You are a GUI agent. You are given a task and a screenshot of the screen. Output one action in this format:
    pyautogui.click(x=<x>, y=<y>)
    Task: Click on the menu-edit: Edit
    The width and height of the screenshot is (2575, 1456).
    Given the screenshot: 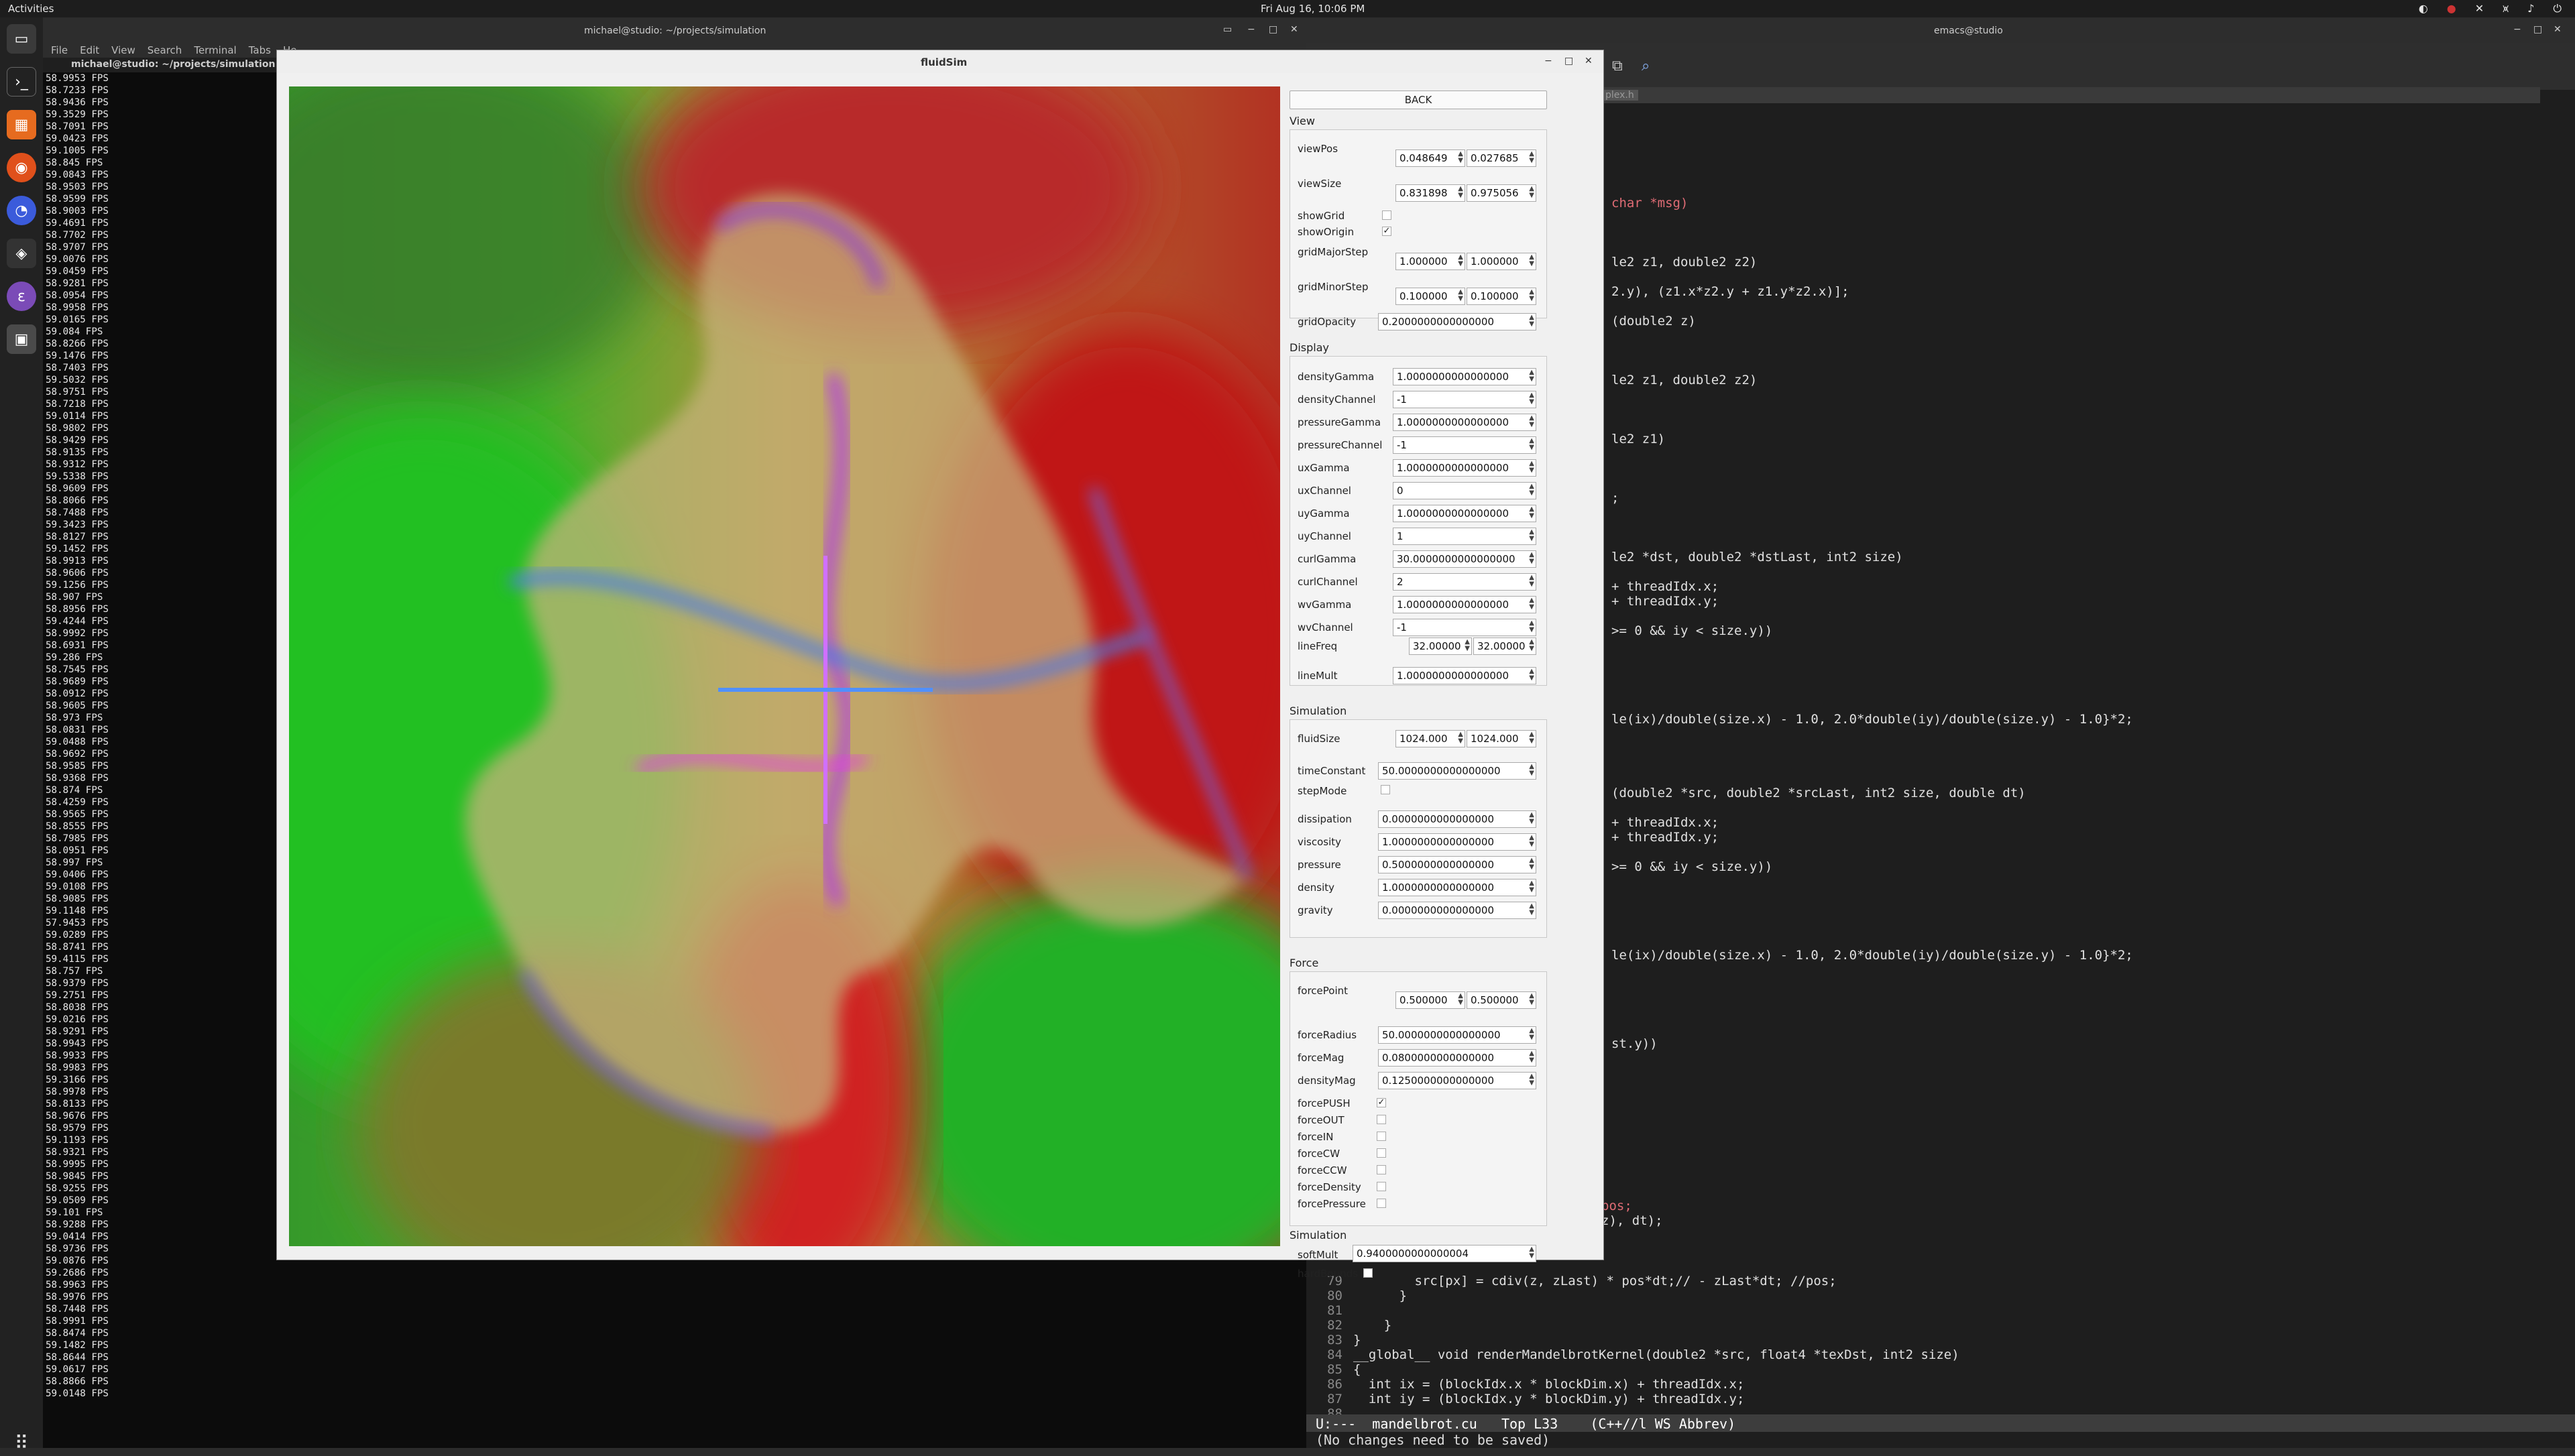 What is the action you would take?
    pyautogui.click(x=89, y=50)
    